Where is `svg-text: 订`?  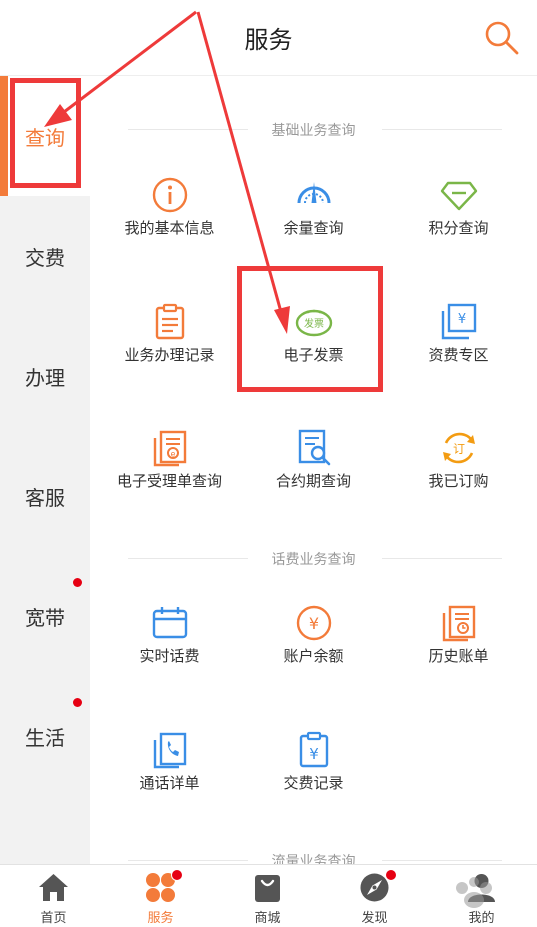 svg-text: 订 is located at coordinates (459, 449).